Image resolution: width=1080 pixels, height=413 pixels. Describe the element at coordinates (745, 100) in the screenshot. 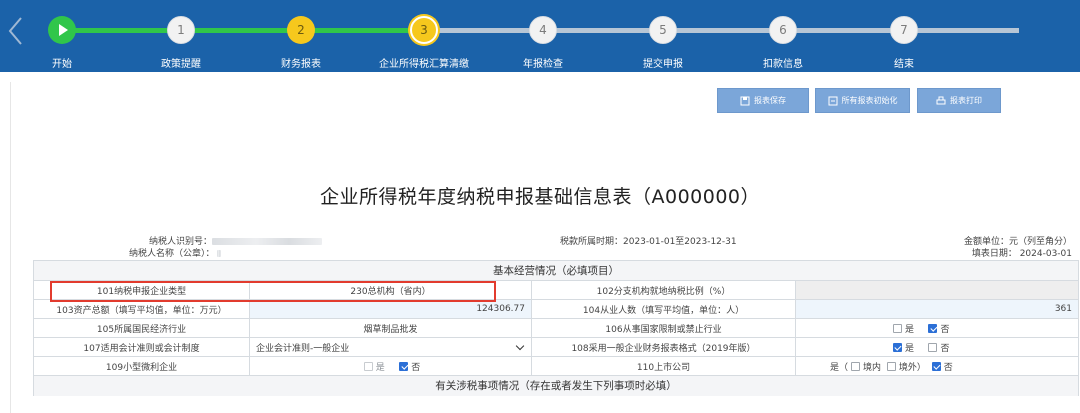

I see `save-icon` at that location.